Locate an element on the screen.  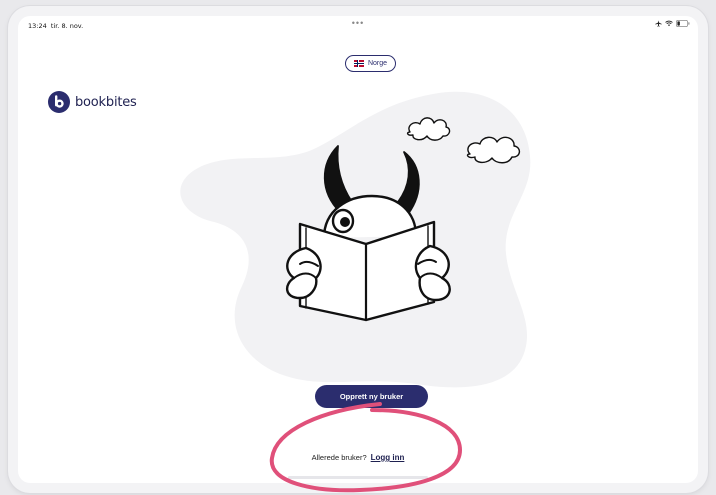
status-time: 13:24 tir. 8. nov. is located at coordinates (56, 26).